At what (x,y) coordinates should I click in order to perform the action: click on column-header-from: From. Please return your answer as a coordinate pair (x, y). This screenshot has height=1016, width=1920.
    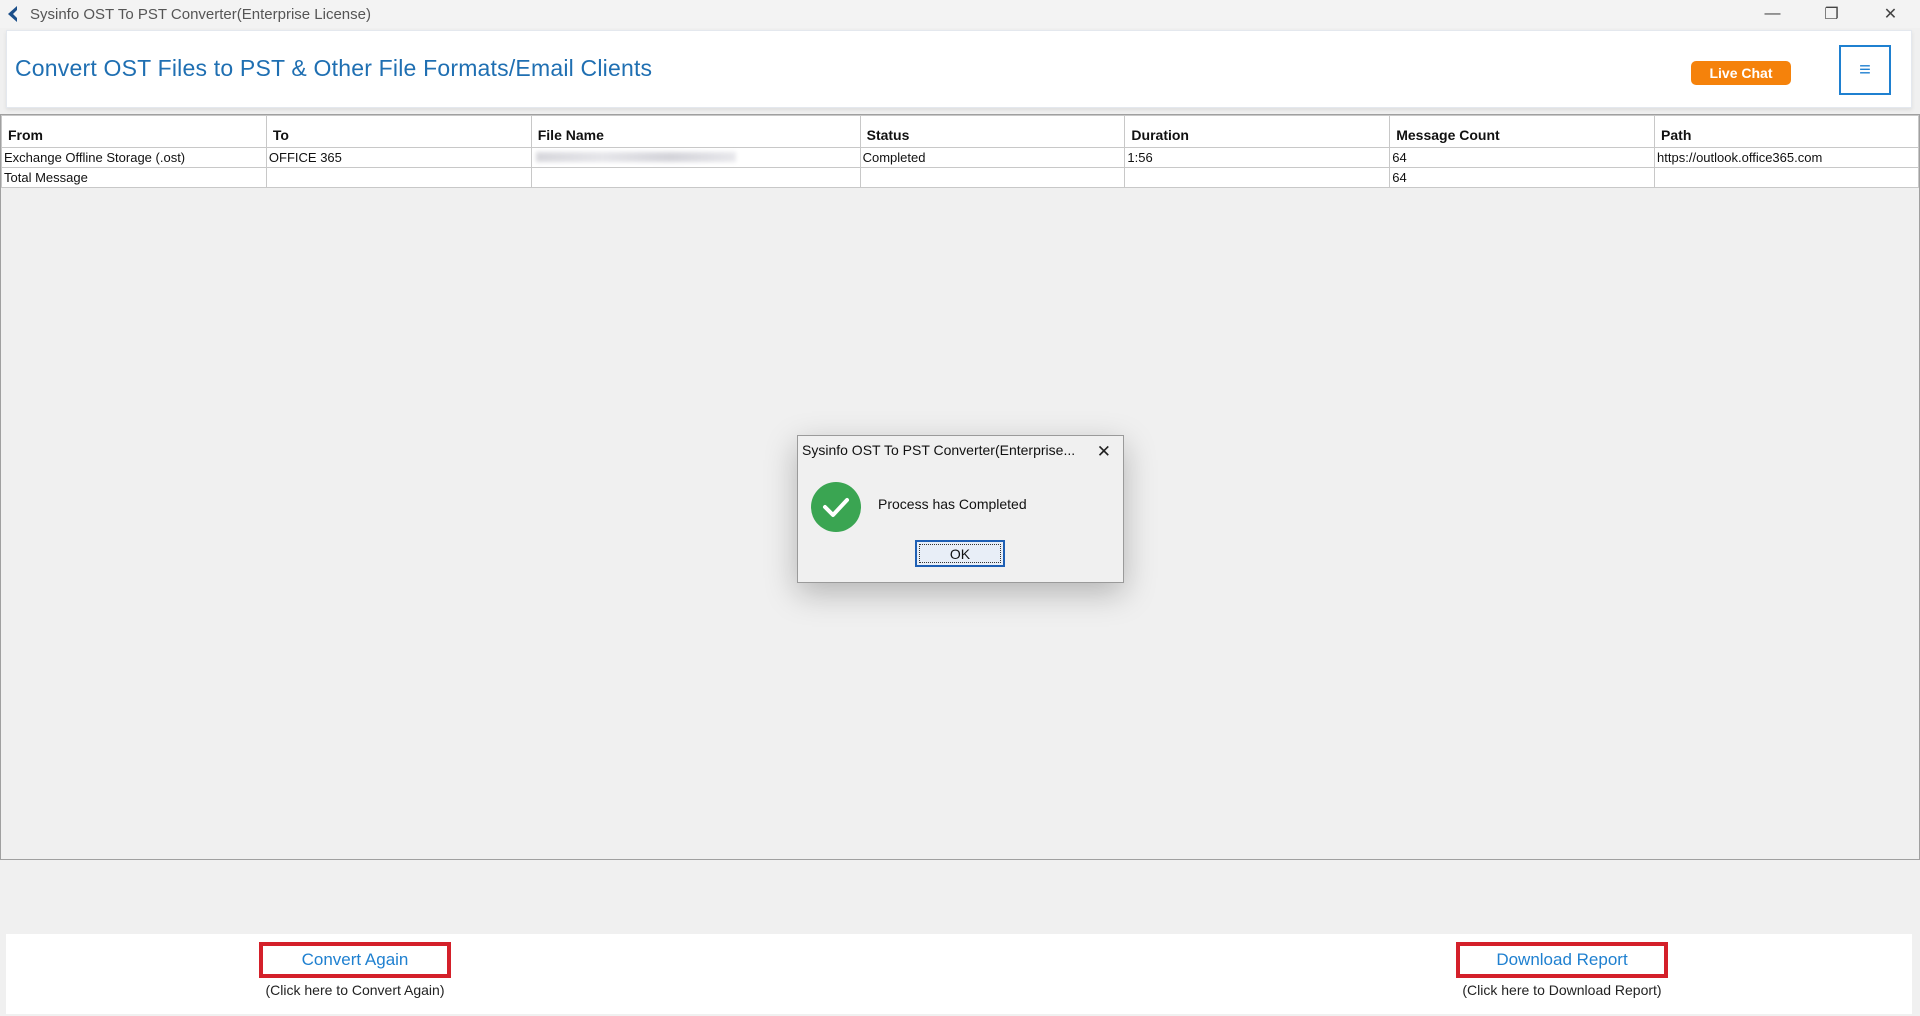
    Looking at the image, I should click on (134, 131).